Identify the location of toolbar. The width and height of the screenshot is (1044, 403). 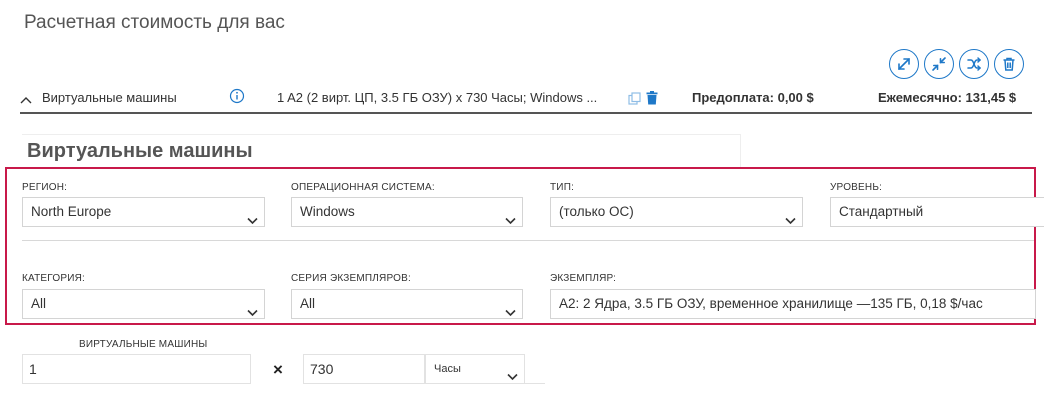
(956, 64).